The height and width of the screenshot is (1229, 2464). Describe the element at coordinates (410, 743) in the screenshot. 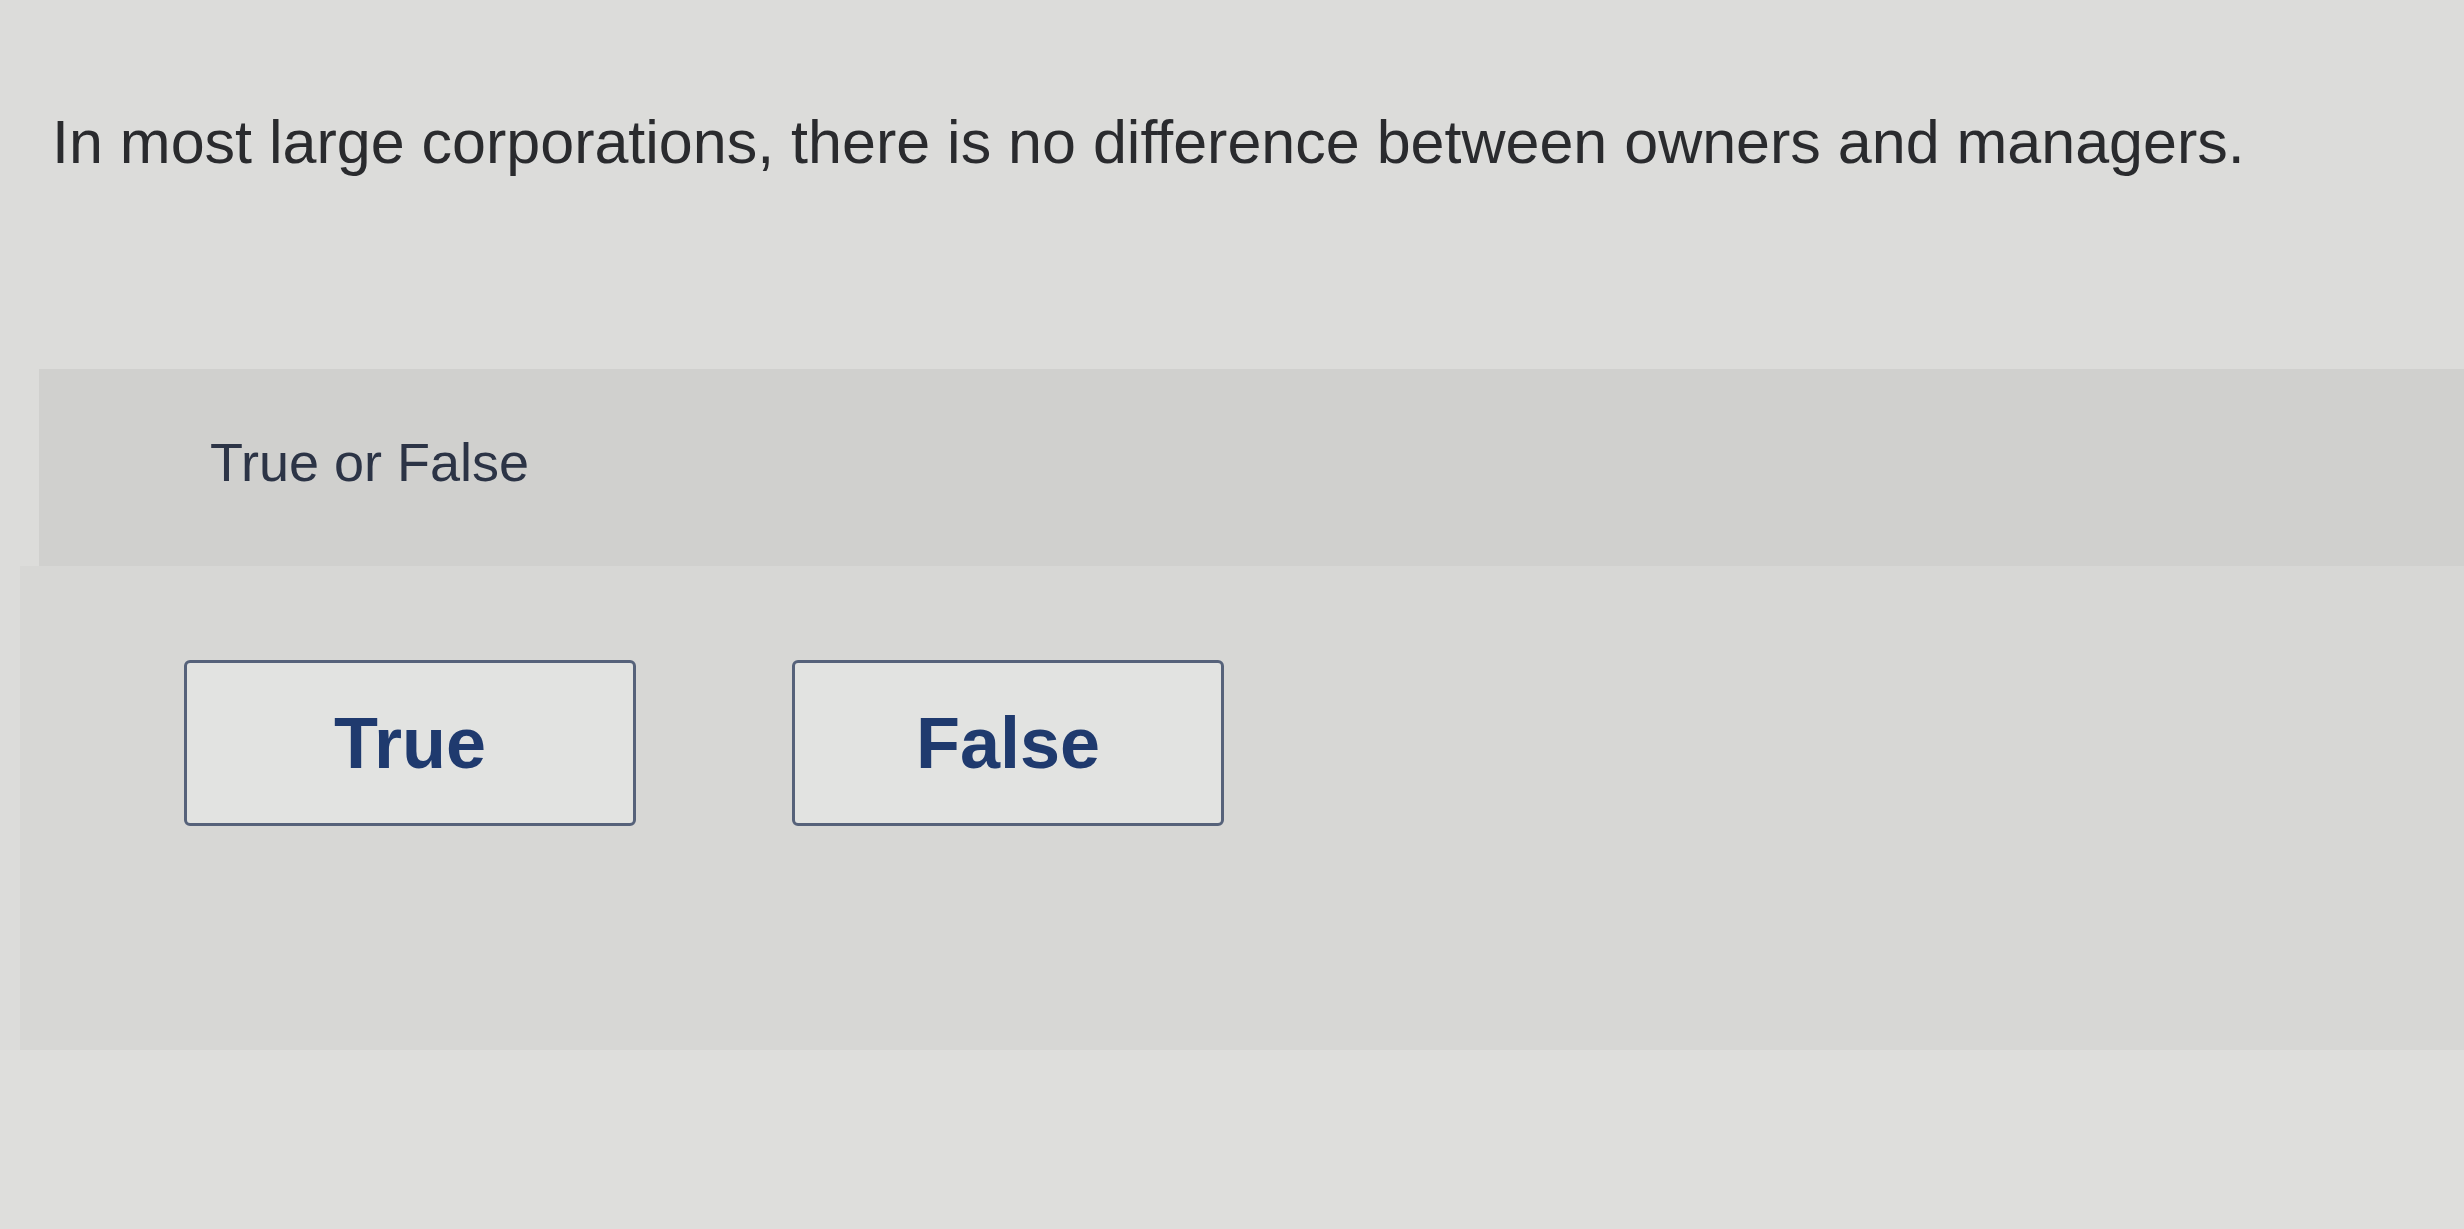

I see `answer-button: True` at that location.